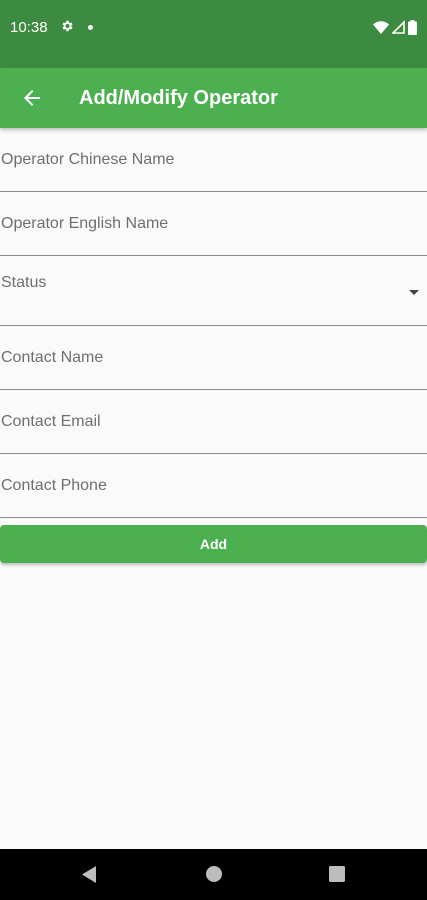  What do you see at coordinates (337, 874) in the screenshot?
I see `nav-recents-icon` at bounding box center [337, 874].